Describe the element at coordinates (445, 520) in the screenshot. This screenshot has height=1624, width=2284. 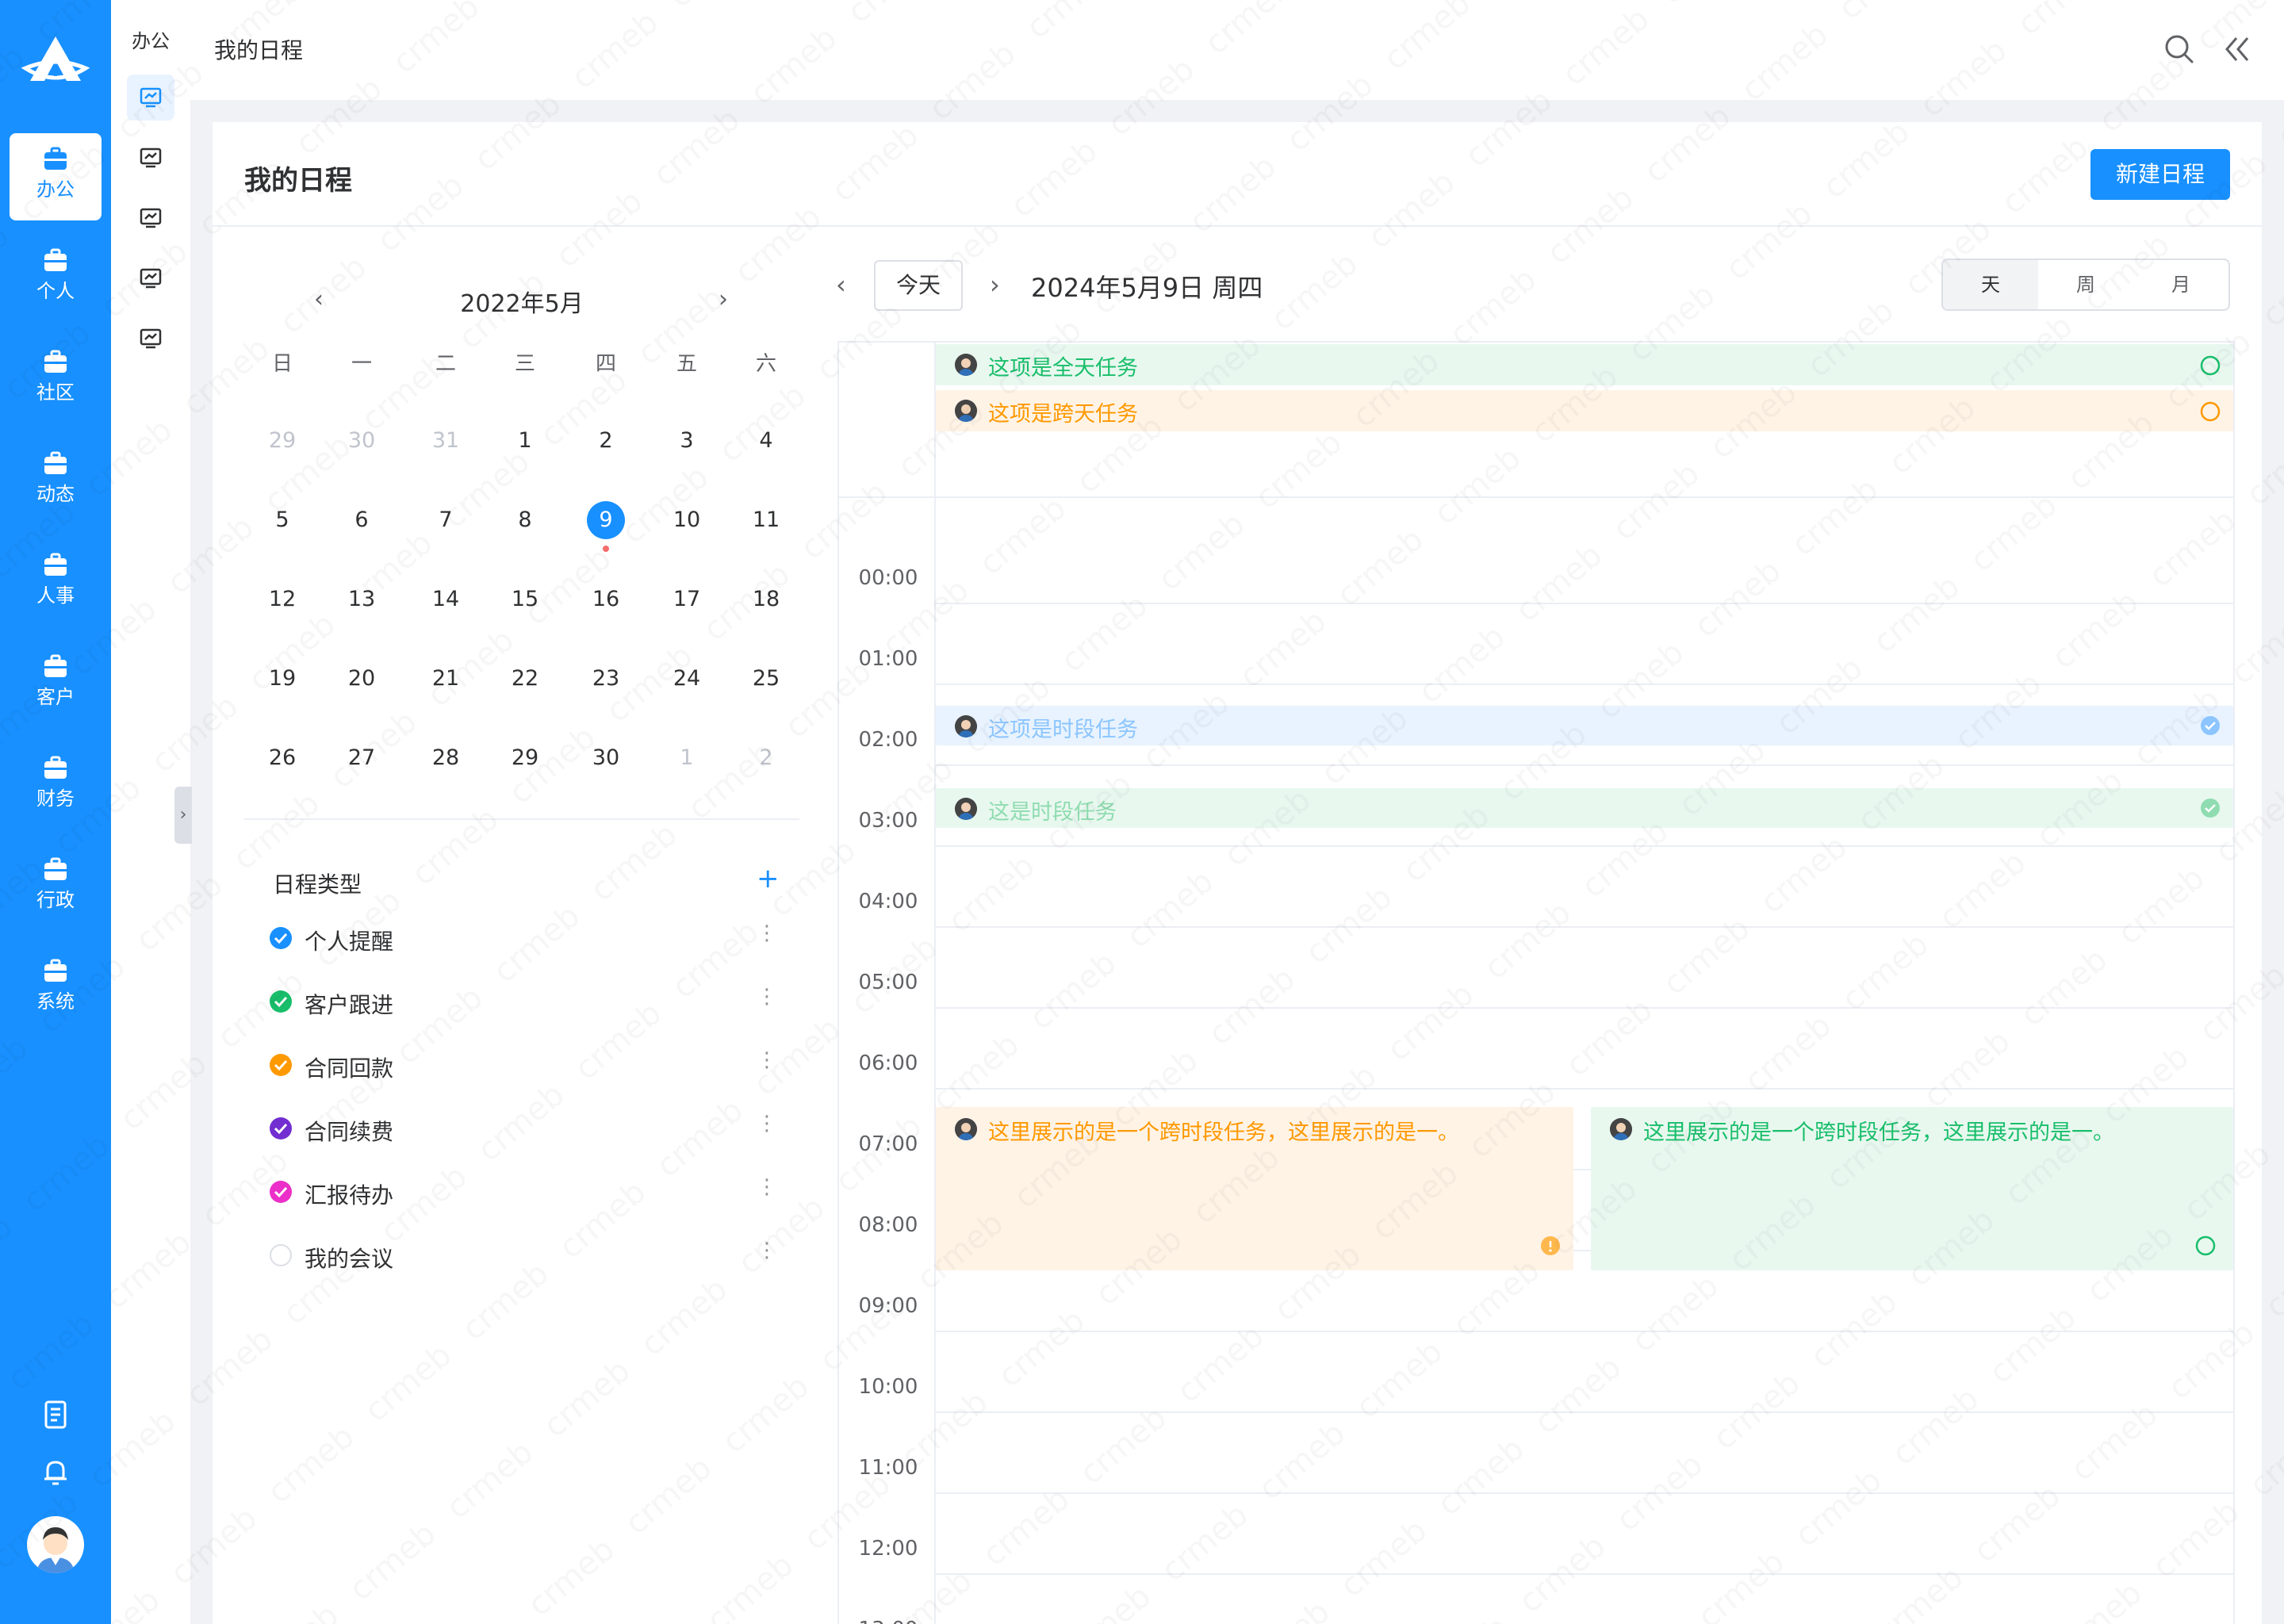
I see `calendar-day: 7` at that location.